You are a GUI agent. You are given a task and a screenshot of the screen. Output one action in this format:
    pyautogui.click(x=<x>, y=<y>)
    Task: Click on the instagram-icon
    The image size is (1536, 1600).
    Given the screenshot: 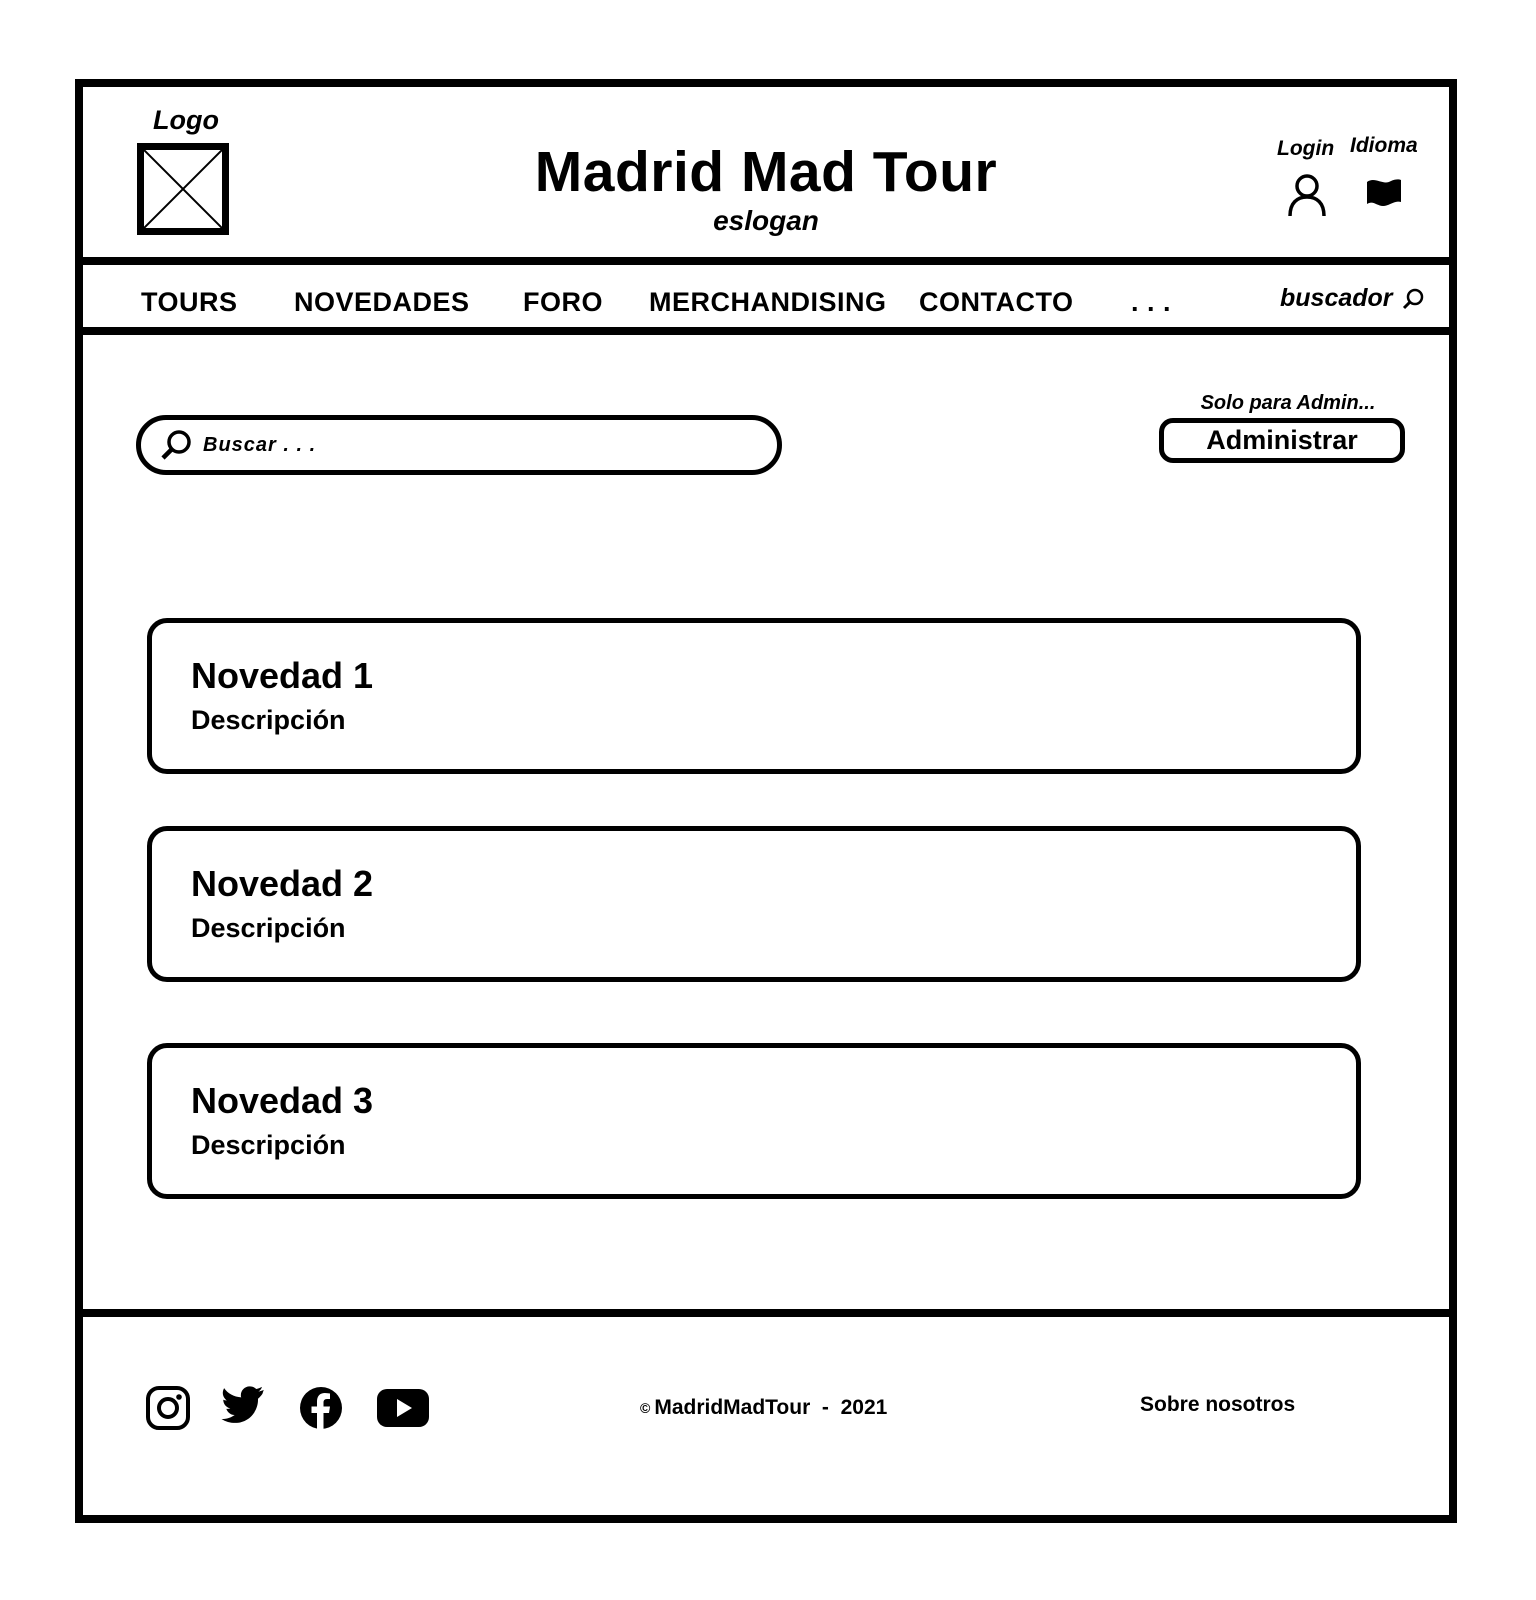 What is the action you would take?
    pyautogui.click(x=168, y=1408)
    